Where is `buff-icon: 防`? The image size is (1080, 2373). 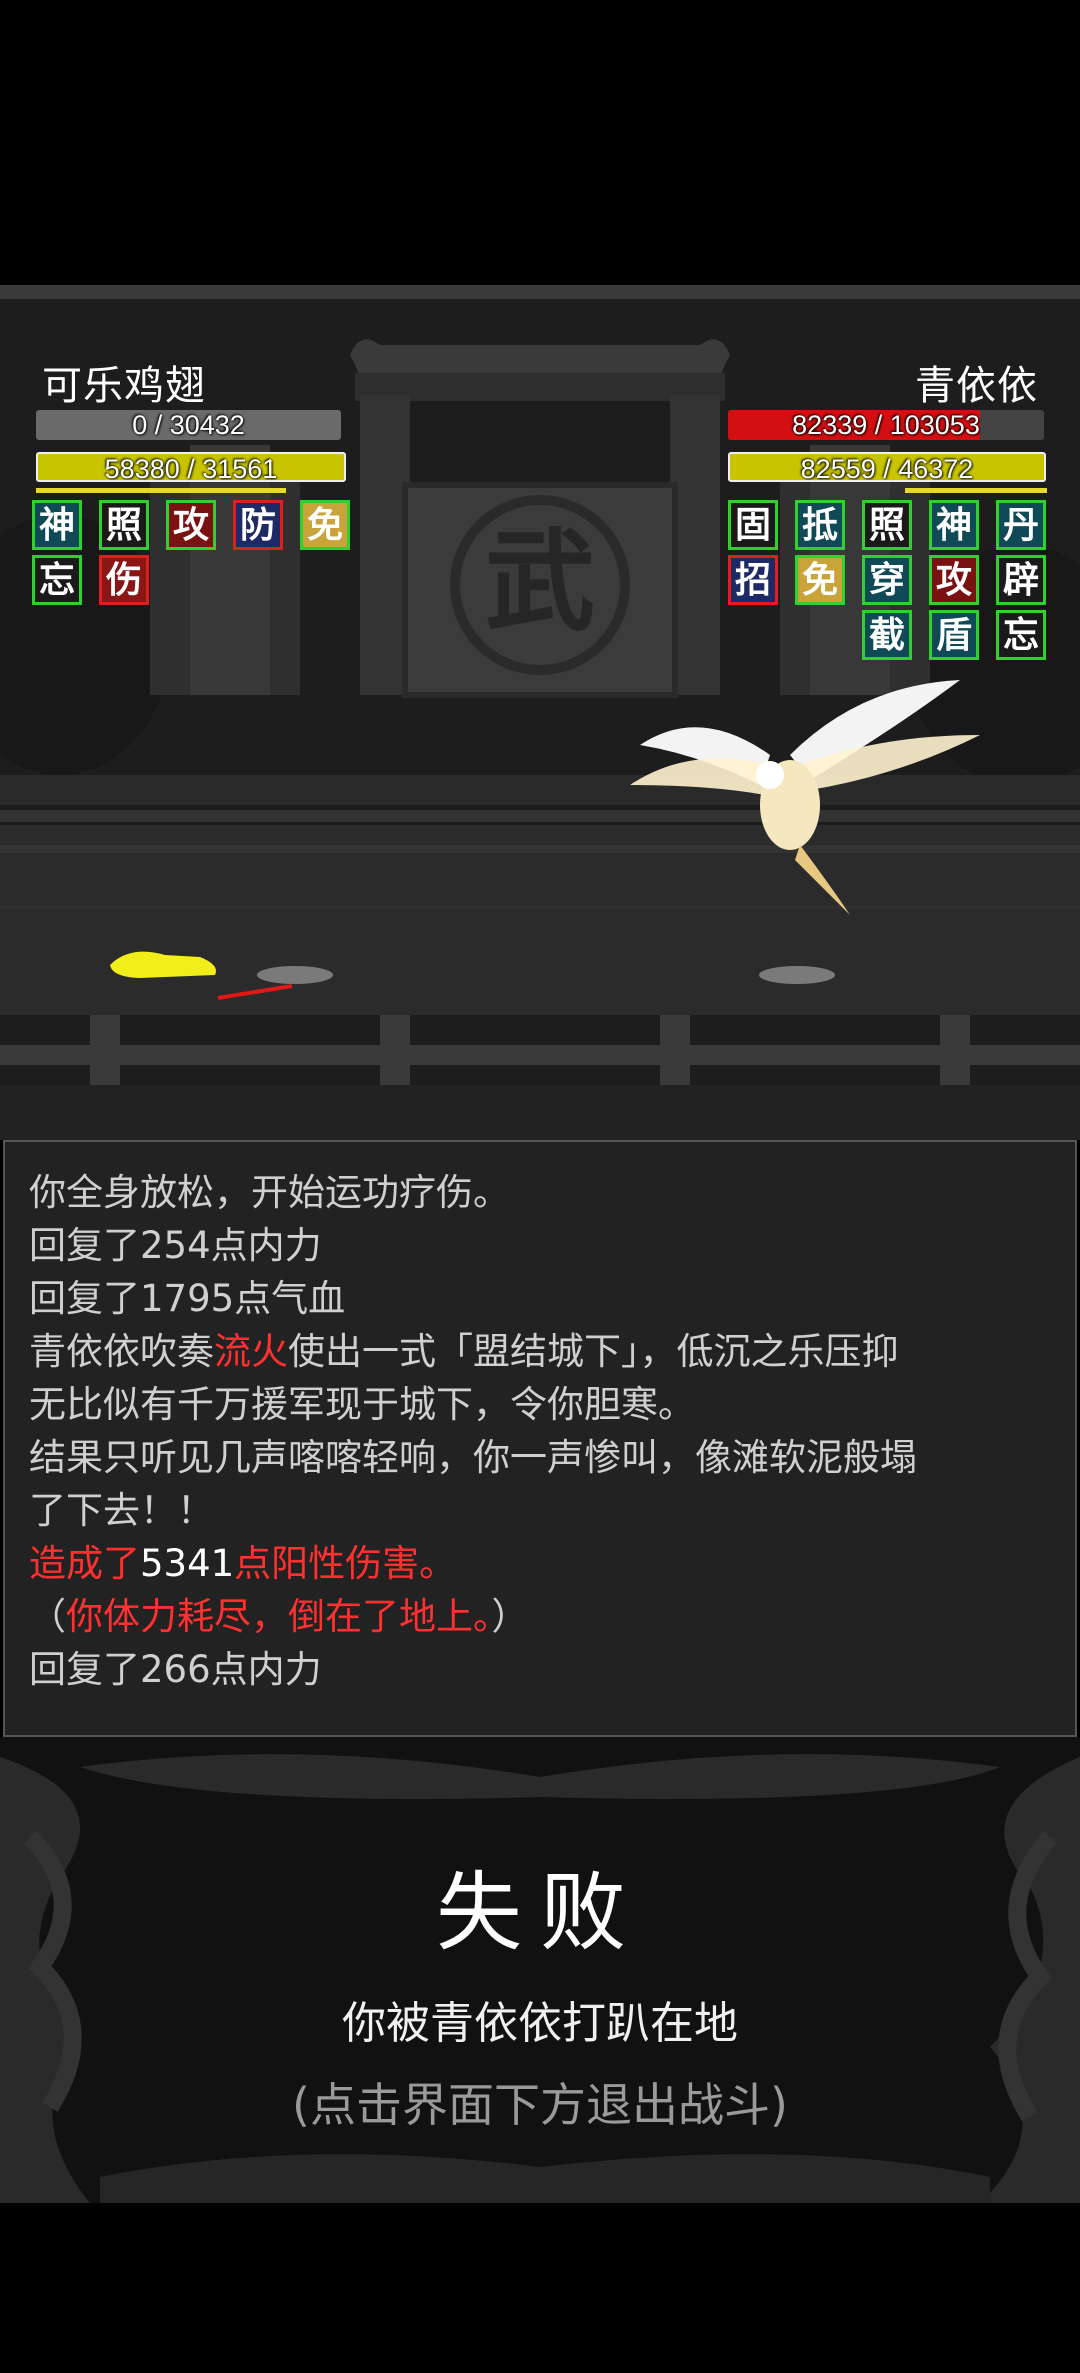
buff-icon: 防 is located at coordinates (258, 525).